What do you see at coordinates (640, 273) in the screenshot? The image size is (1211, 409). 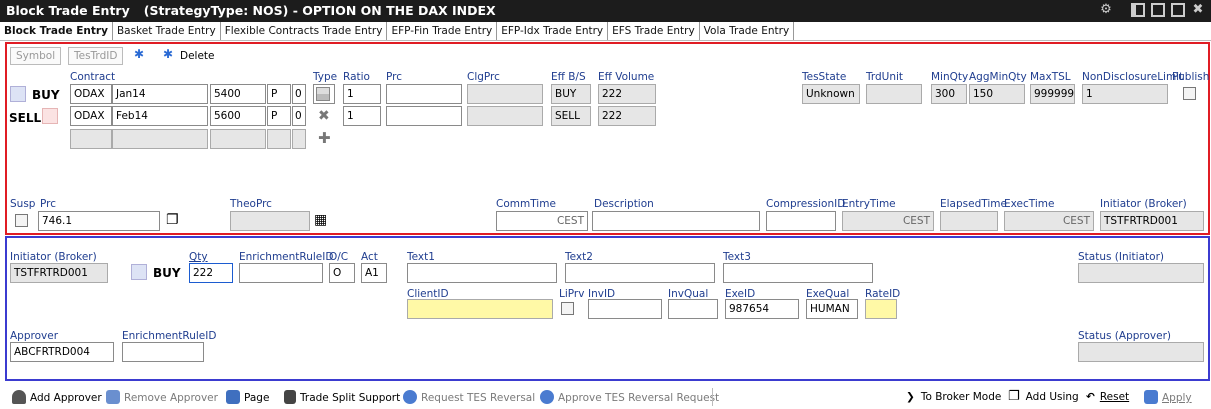 I see `text2-field` at bounding box center [640, 273].